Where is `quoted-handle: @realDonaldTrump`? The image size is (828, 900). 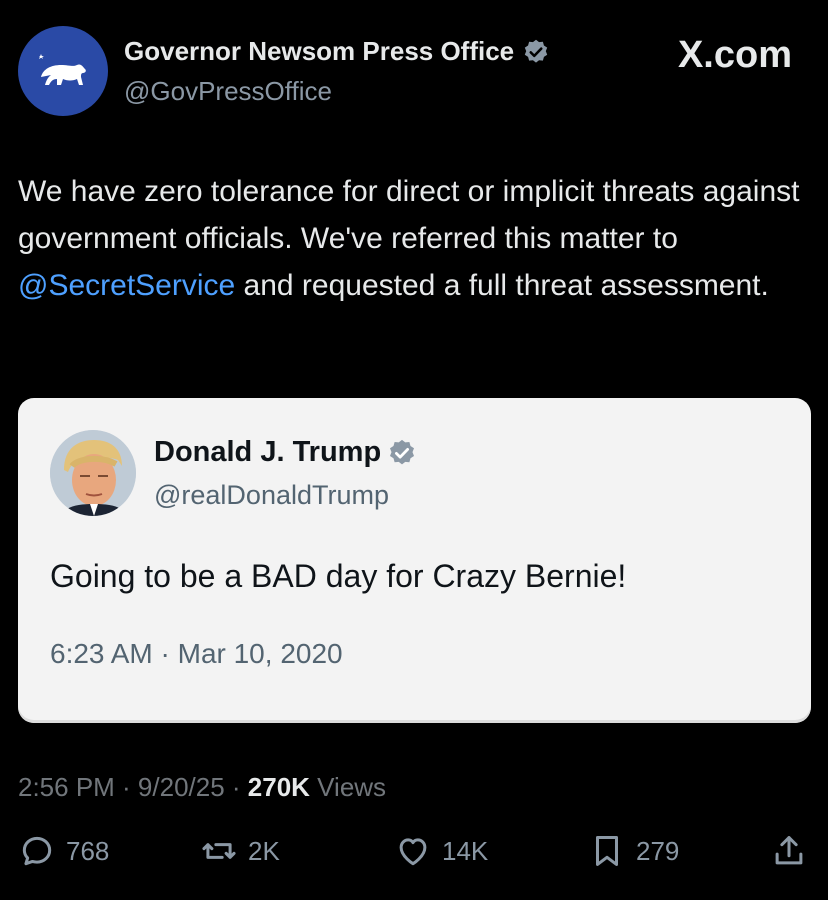 quoted-handle: @realDonaldTrump is located at coordinates (271, 495).